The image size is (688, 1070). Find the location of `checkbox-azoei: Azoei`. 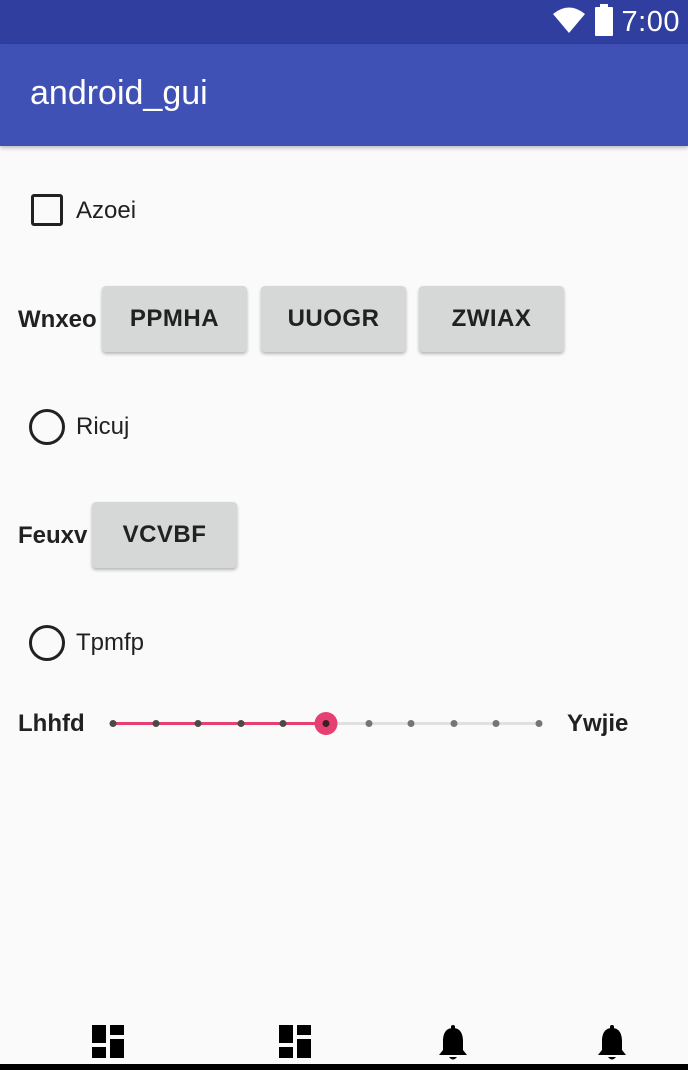

checkbox-azoei: Azoei is located at coordinates (344, 211).